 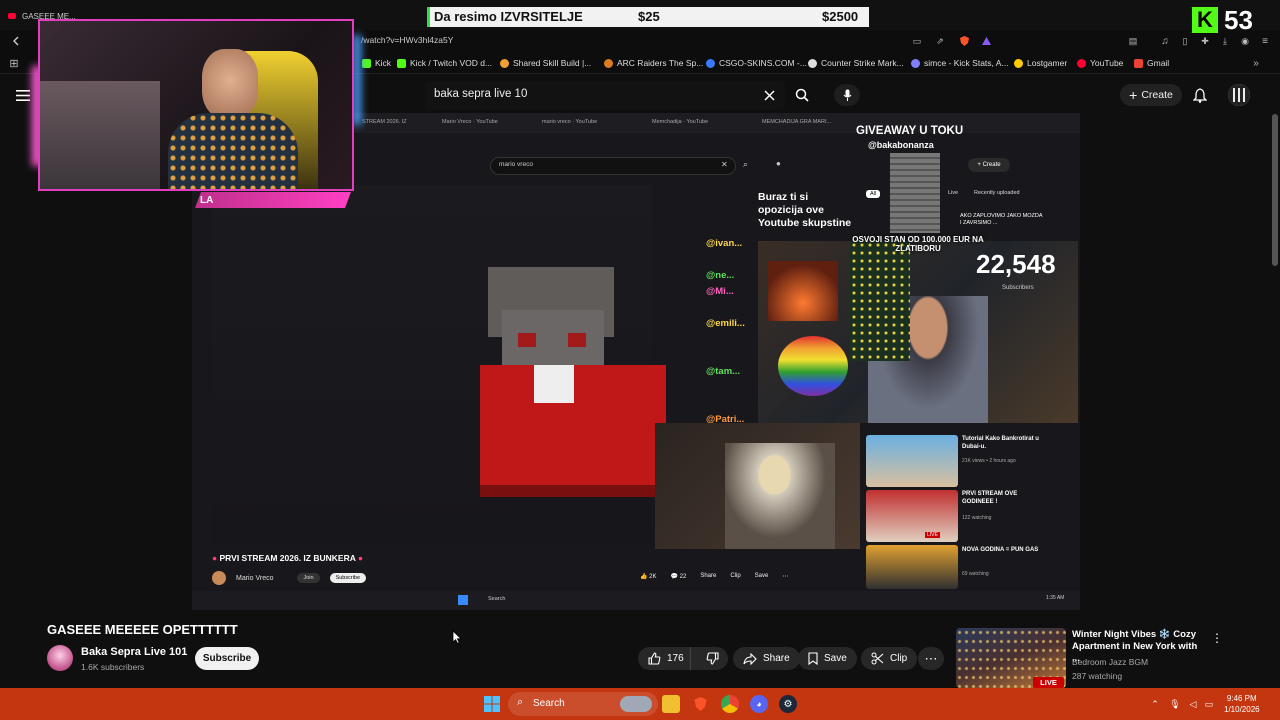 What do you see at coordinates (917, 41) in the screenshot?
I see `cast-icon: ▭` at bounding box center [917, 41].